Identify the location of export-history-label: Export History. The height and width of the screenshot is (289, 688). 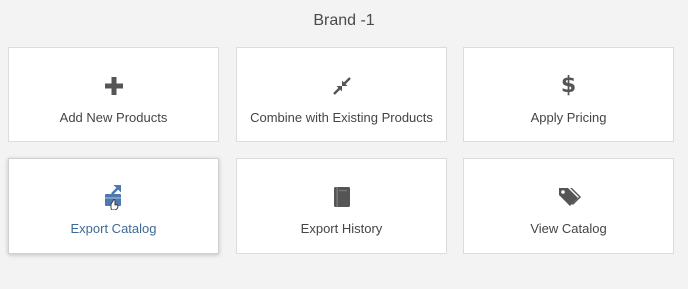
(341, 228).